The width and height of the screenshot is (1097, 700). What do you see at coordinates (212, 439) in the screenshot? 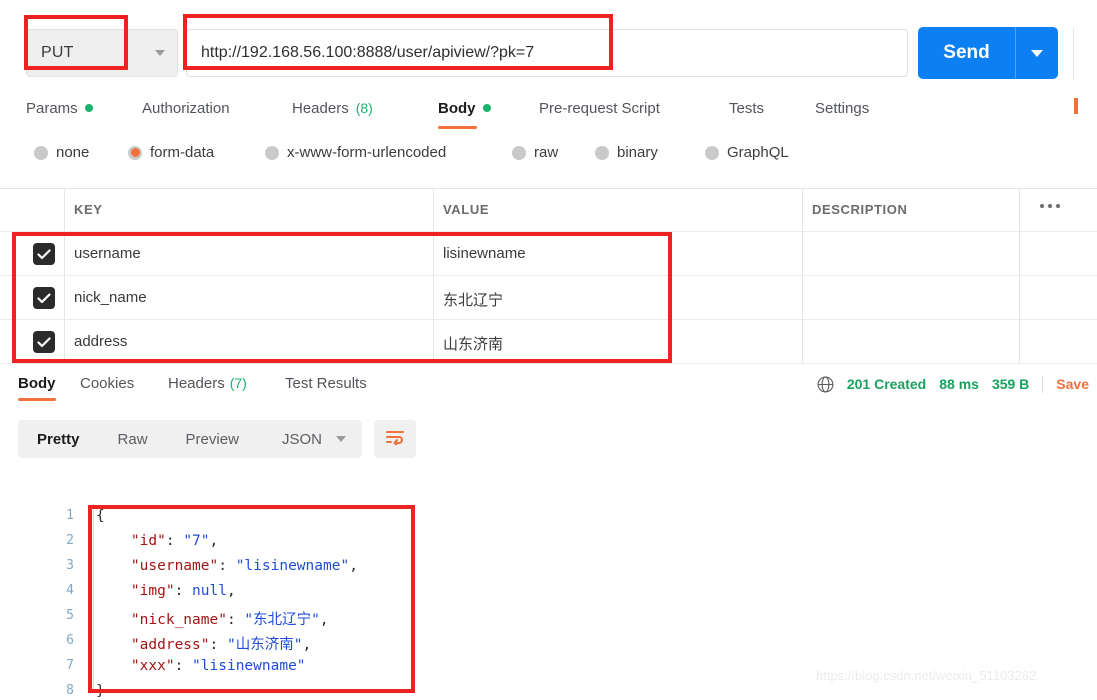
I see `format-button-preview: Preview` at bounding box center [212, 439].